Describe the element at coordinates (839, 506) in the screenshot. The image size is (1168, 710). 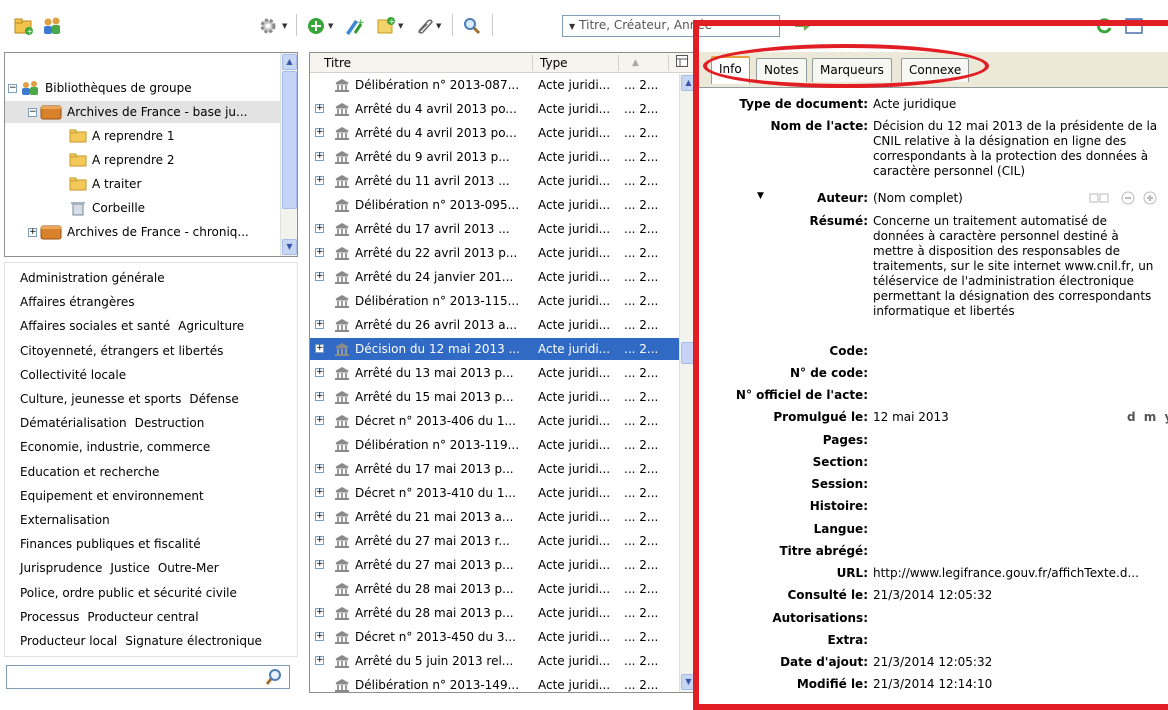
I see `field-label-histoire: Histoire:` at that location.